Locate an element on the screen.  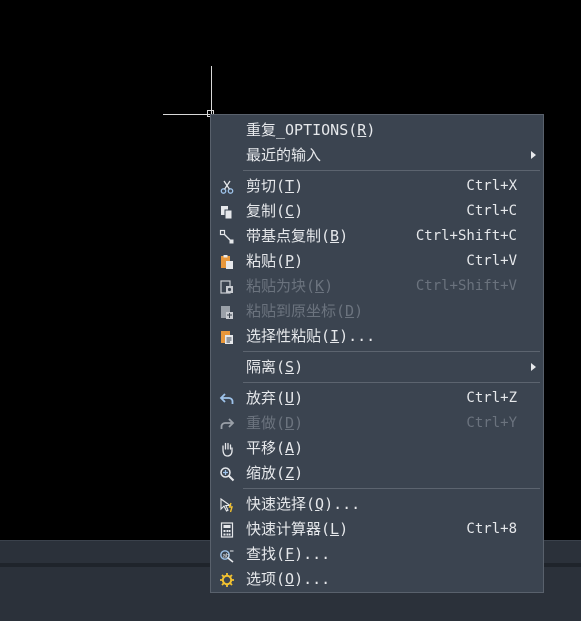
menu-item-text: 快速选择 is located at coordinates (276, 504).